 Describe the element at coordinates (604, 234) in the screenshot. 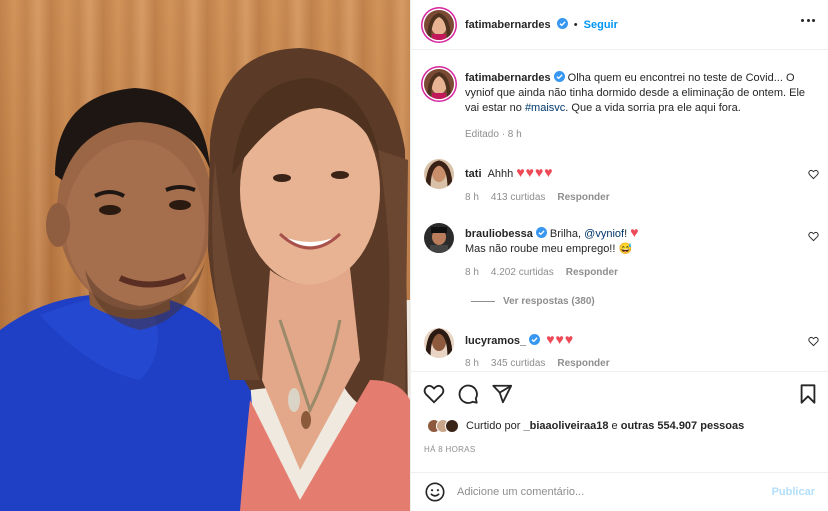

I see `comment-mention: @vyniof` at that location.